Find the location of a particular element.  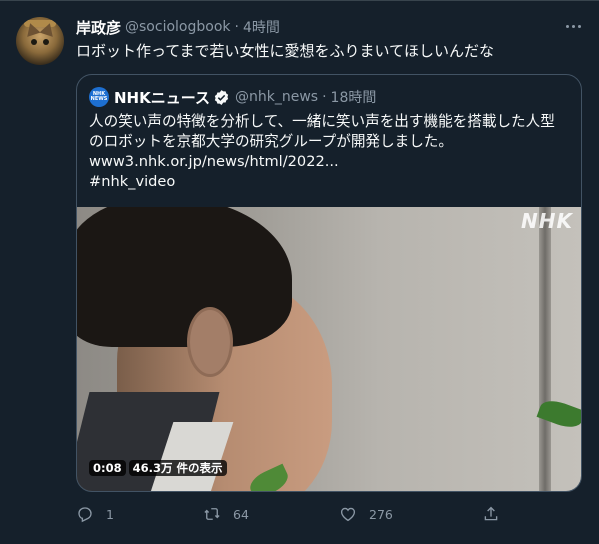

author-handle: @sociologbook is located at coordinates (177, 27).